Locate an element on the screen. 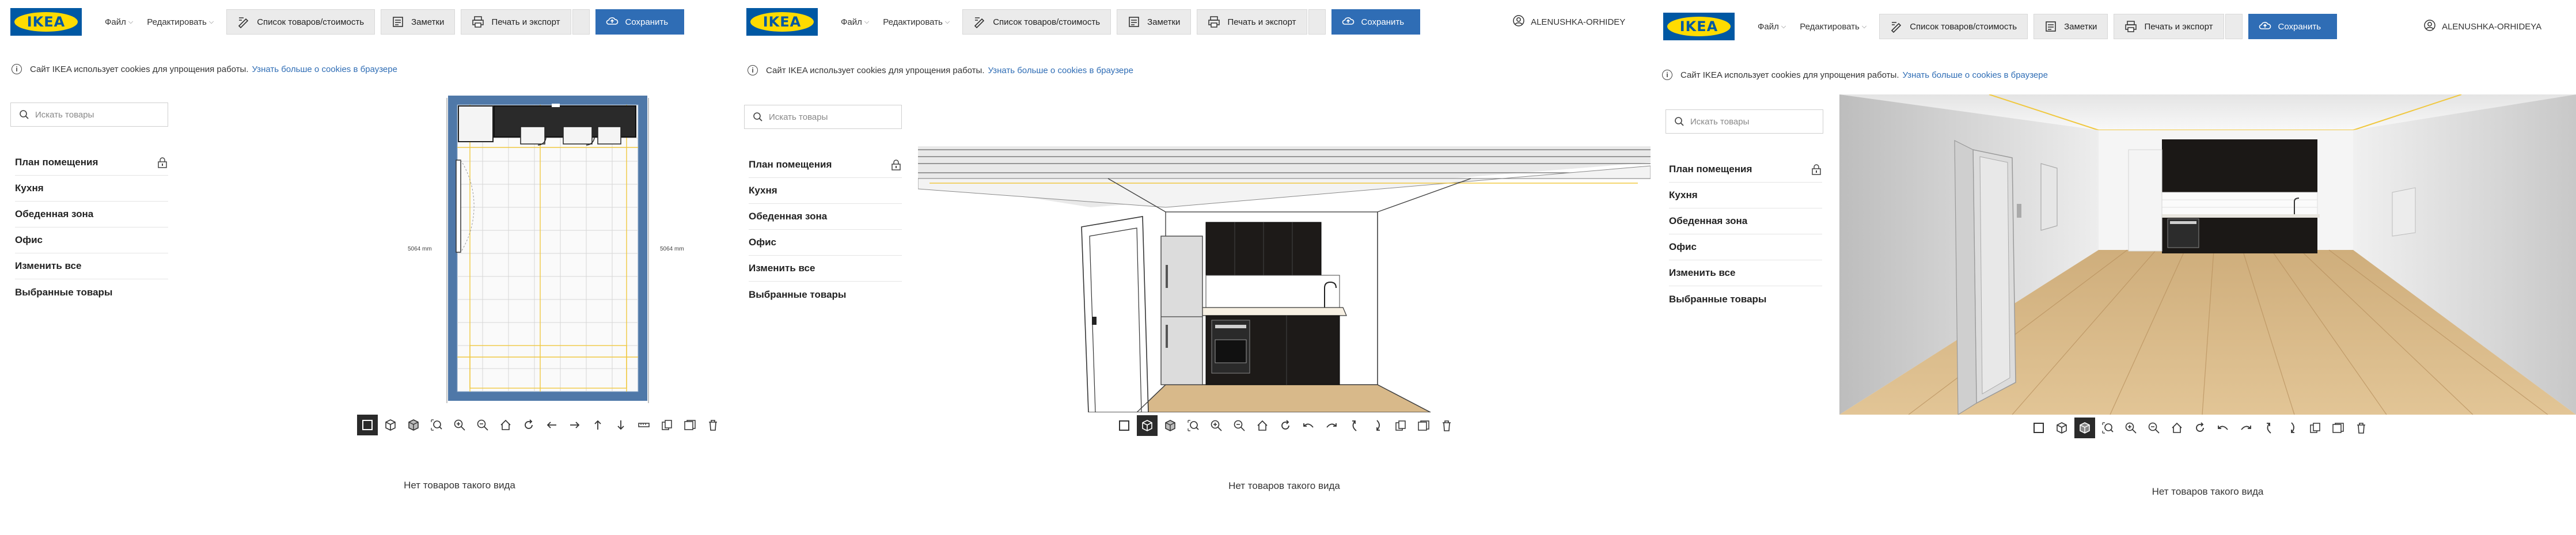  arrow-down-icon is located at coordinates (620, 425).